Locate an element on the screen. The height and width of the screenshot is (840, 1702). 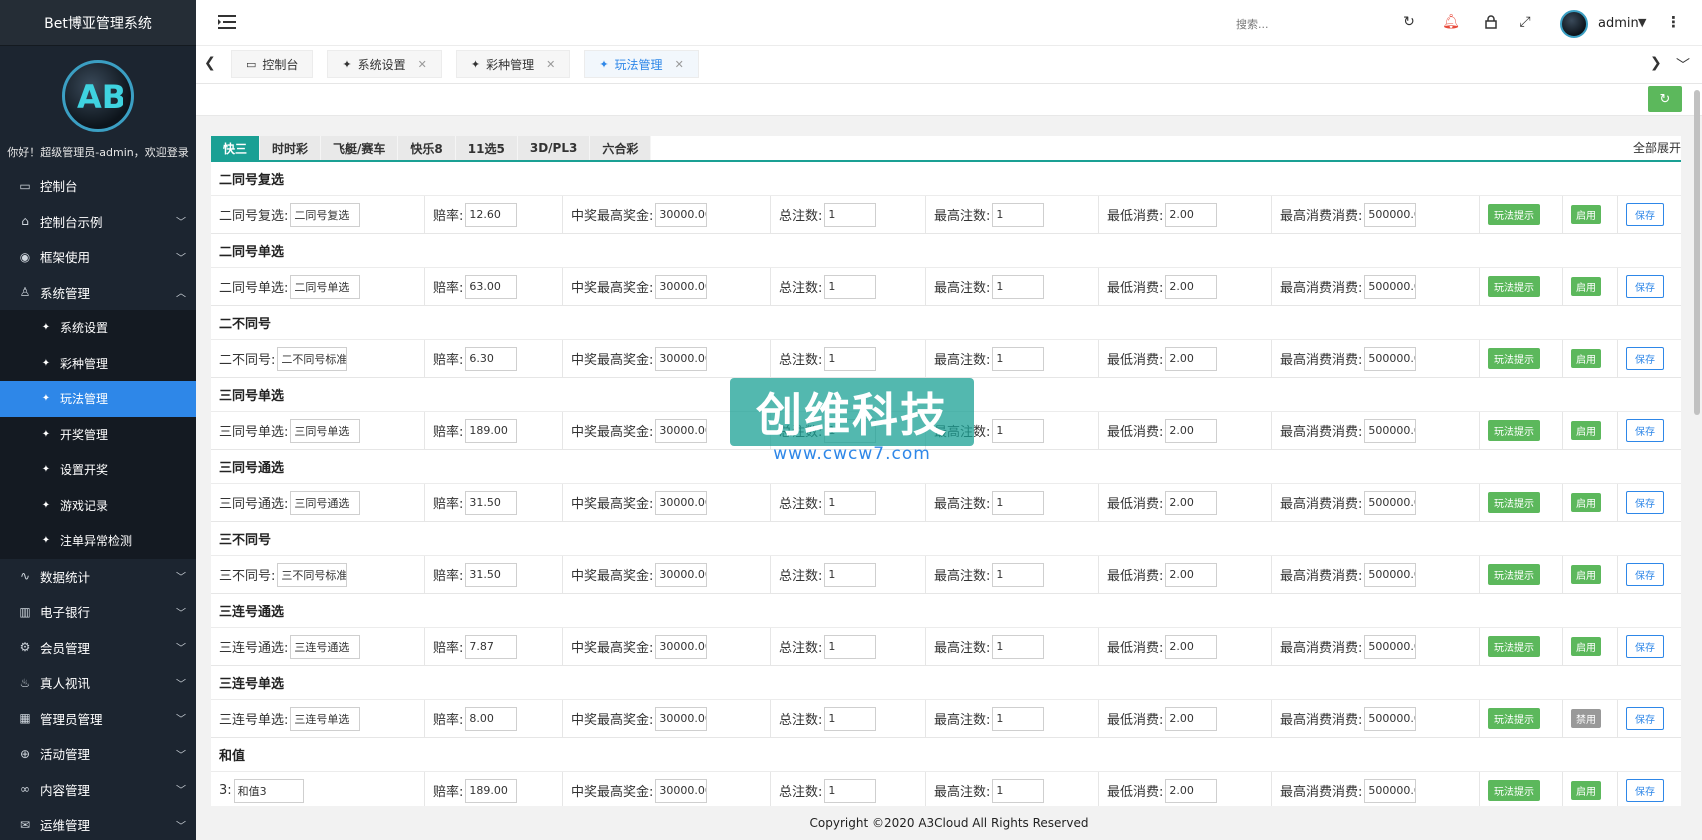
sidebar-item-play-management: ✦ 玩法管理 is located at coordinates (98, 399).